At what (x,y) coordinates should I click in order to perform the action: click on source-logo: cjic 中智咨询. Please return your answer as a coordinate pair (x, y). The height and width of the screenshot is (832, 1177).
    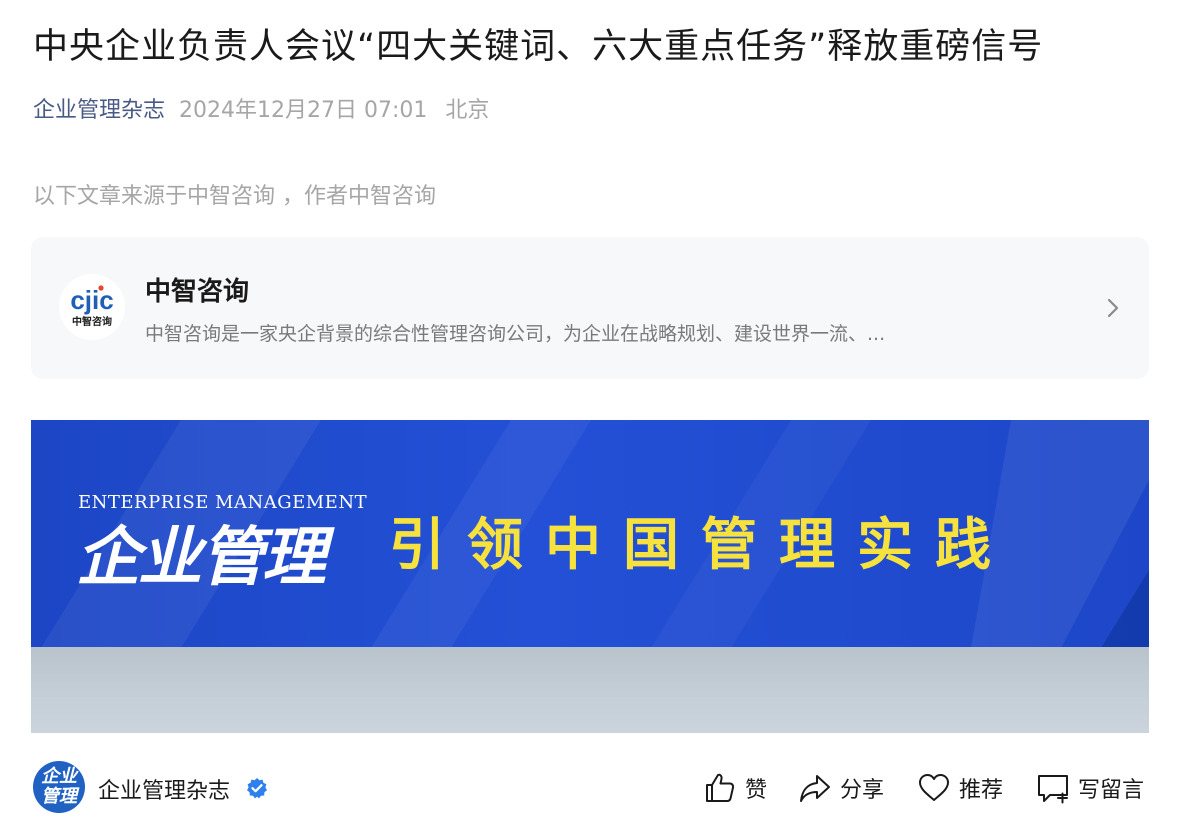
    Looking at the image, I should click on (92, 307).